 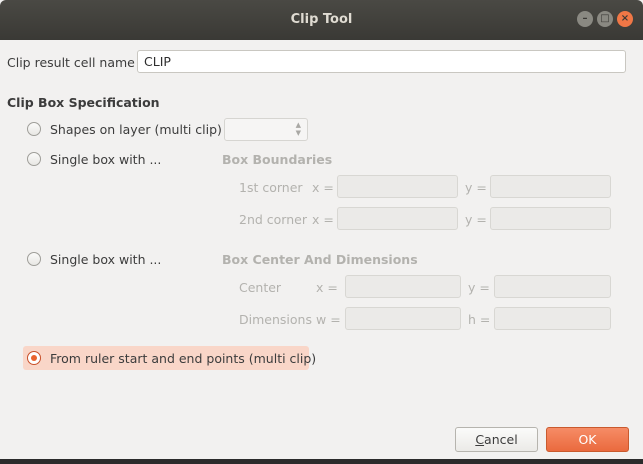 I want to click on cancel-button: Cancel, so click(x=496, y=439).